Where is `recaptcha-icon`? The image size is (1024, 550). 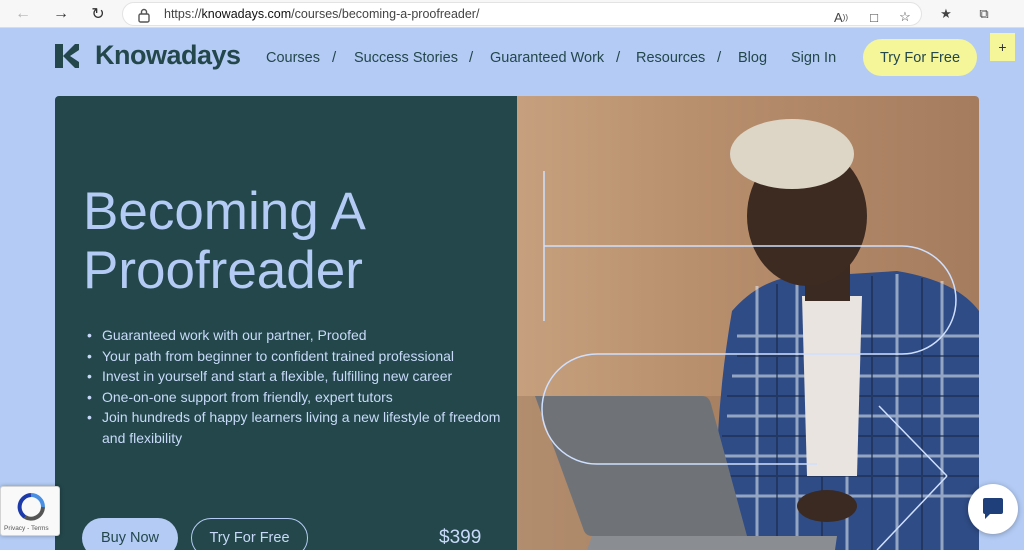
recaptcha-icon is located at coordinates (31, 507).